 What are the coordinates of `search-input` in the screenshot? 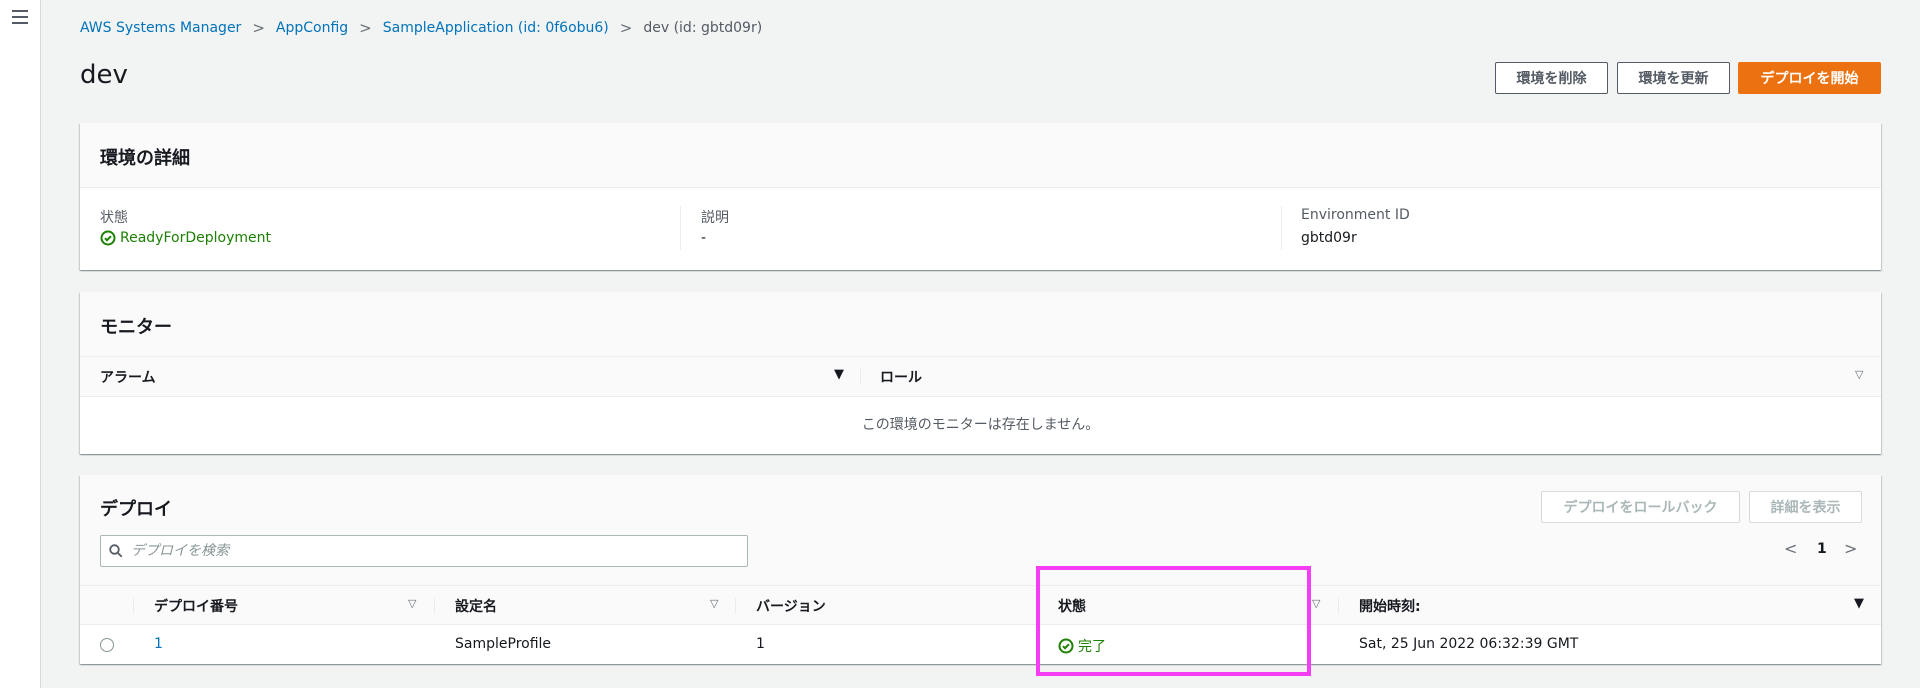 It's located at (431, 551).